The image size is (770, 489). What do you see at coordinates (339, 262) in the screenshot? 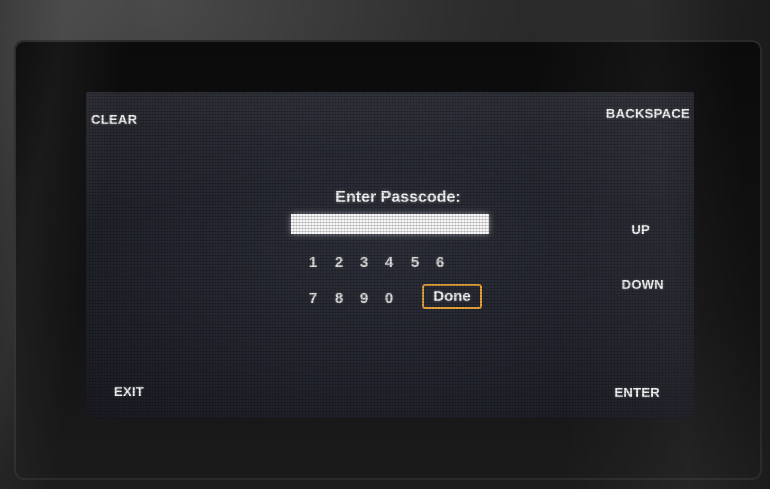
I see `key-2: 2` at bounding box center [339, 262].